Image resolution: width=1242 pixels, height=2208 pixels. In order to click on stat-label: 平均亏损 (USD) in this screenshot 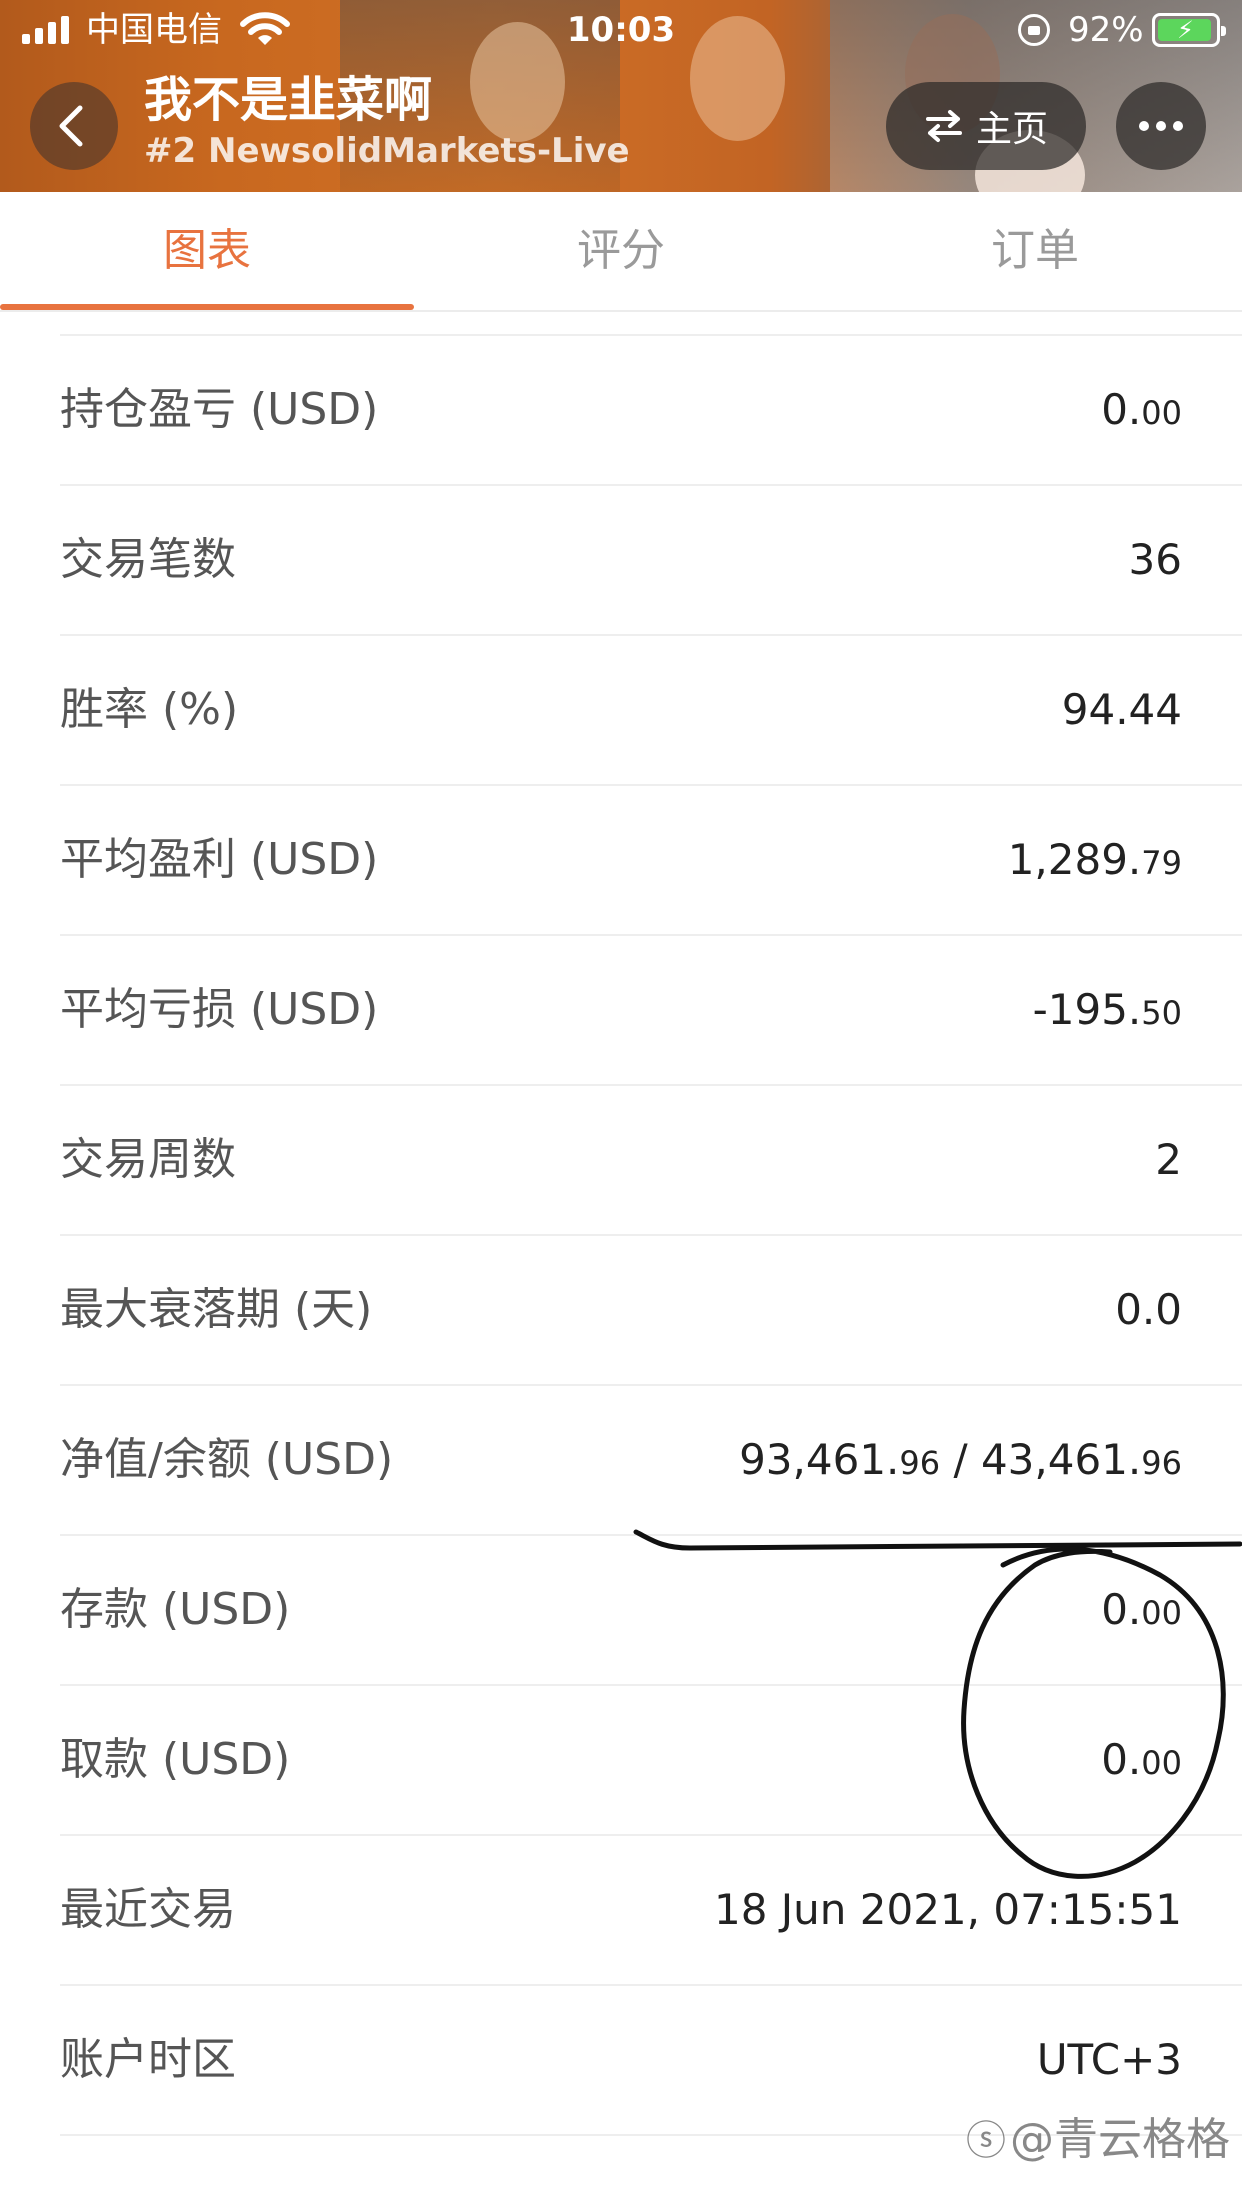, I will do `click(219, 1009)`.